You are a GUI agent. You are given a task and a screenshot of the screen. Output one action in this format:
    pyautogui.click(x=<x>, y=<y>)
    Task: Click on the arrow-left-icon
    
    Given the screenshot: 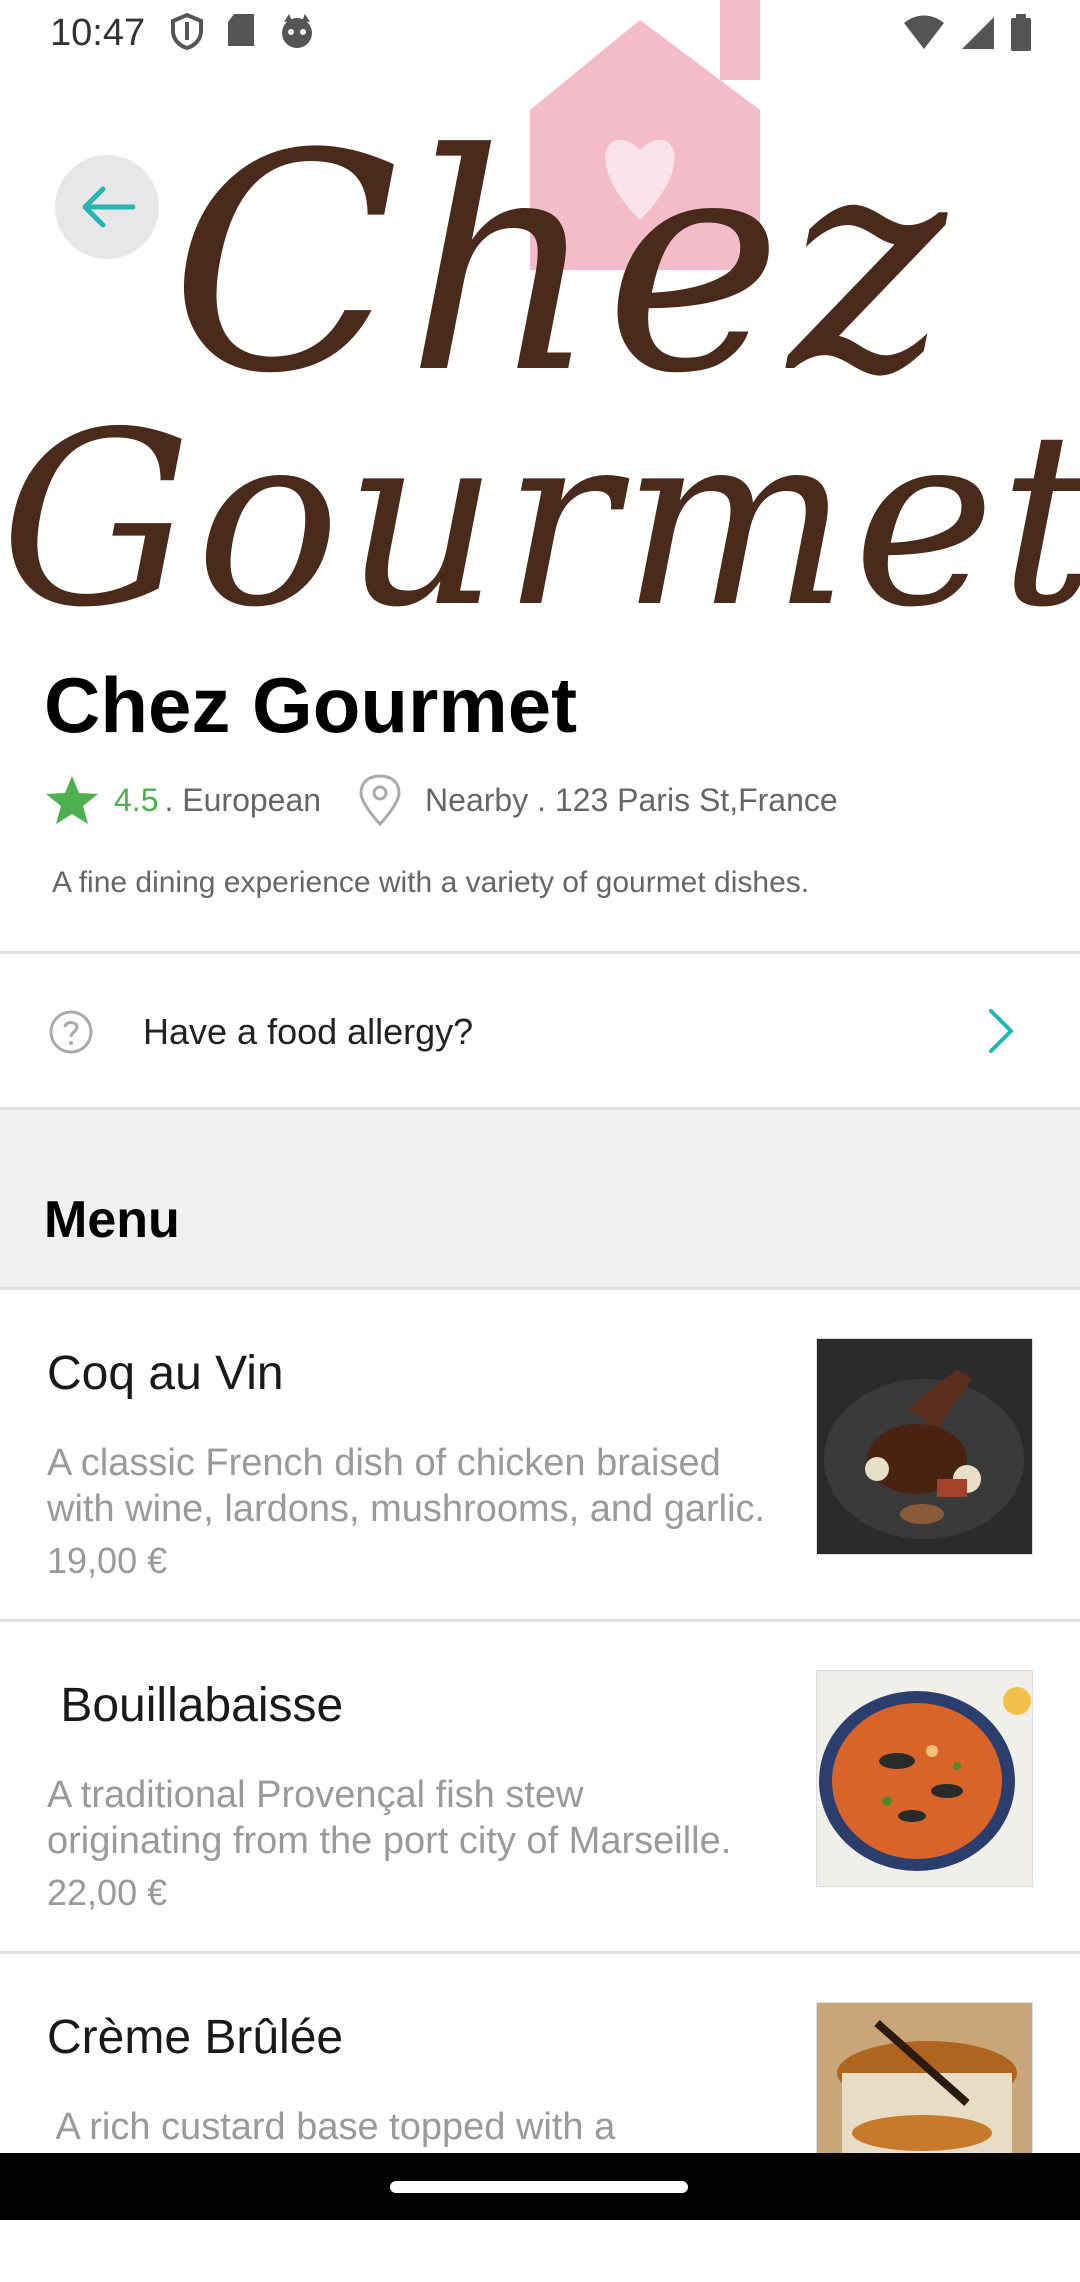 What is the action you would take?
    pyautogui.click(x=108, y=207)
    